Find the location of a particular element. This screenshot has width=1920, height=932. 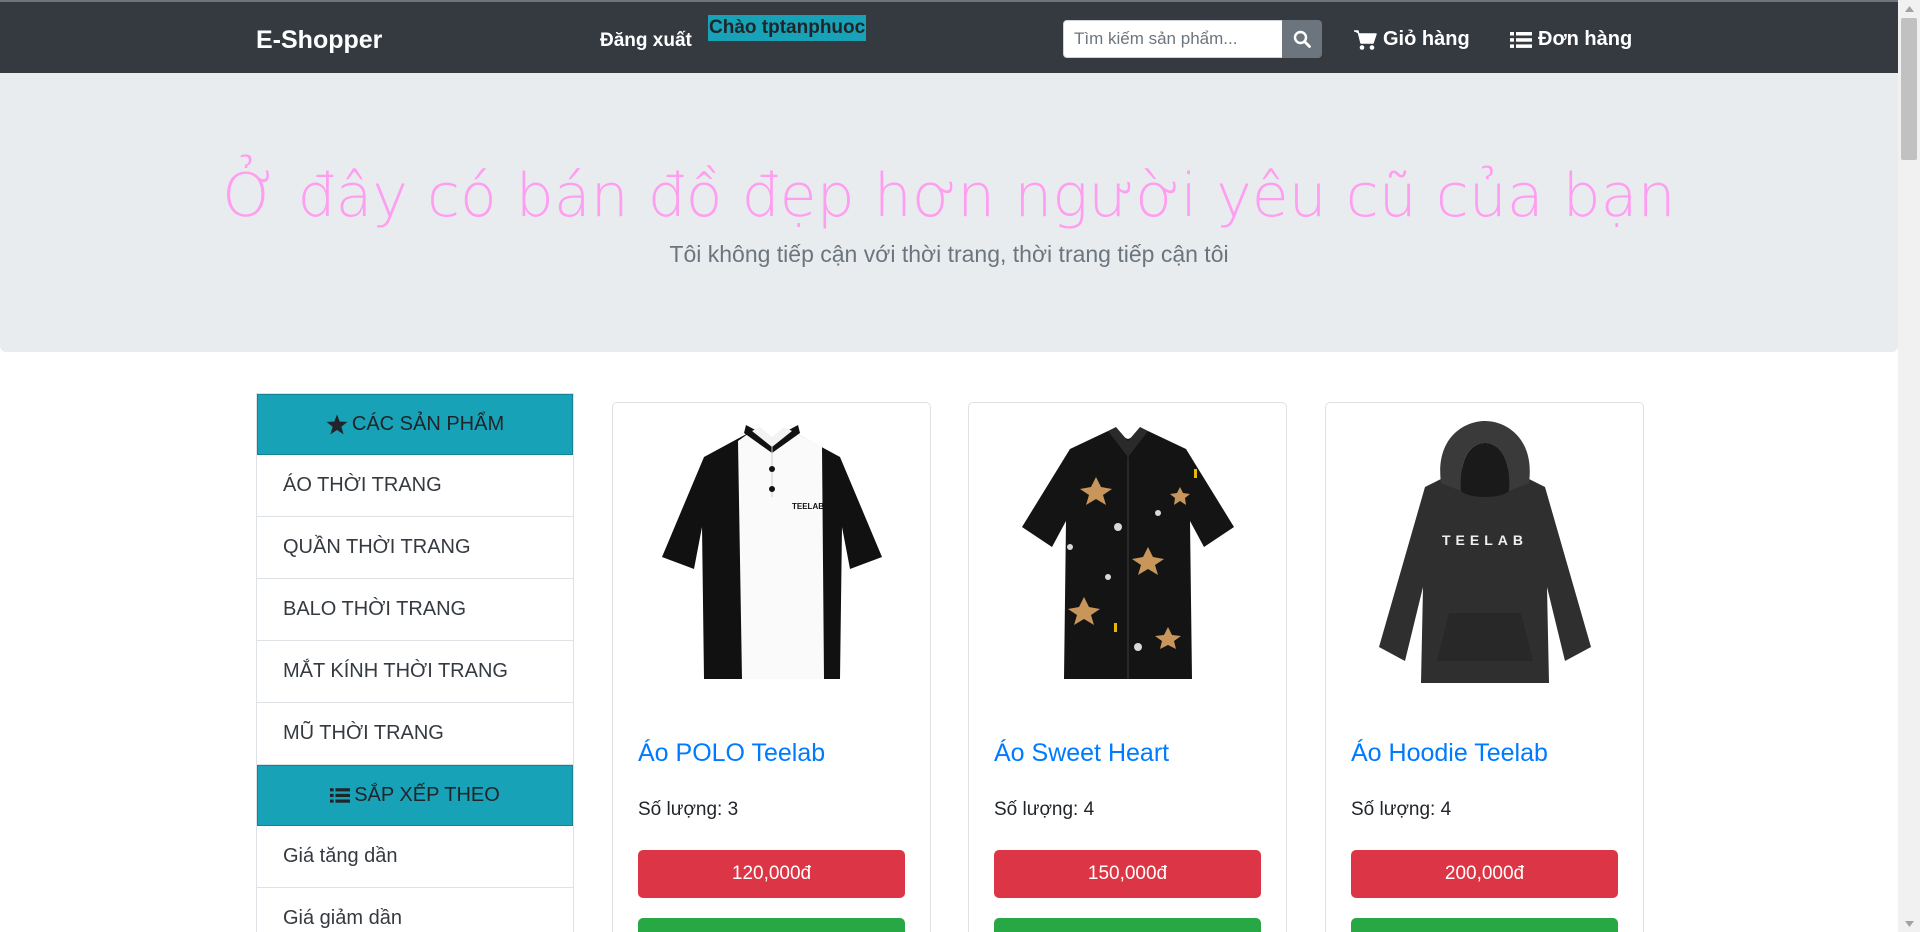

shopping-cart-icon is located at coordinates (1365, 39).